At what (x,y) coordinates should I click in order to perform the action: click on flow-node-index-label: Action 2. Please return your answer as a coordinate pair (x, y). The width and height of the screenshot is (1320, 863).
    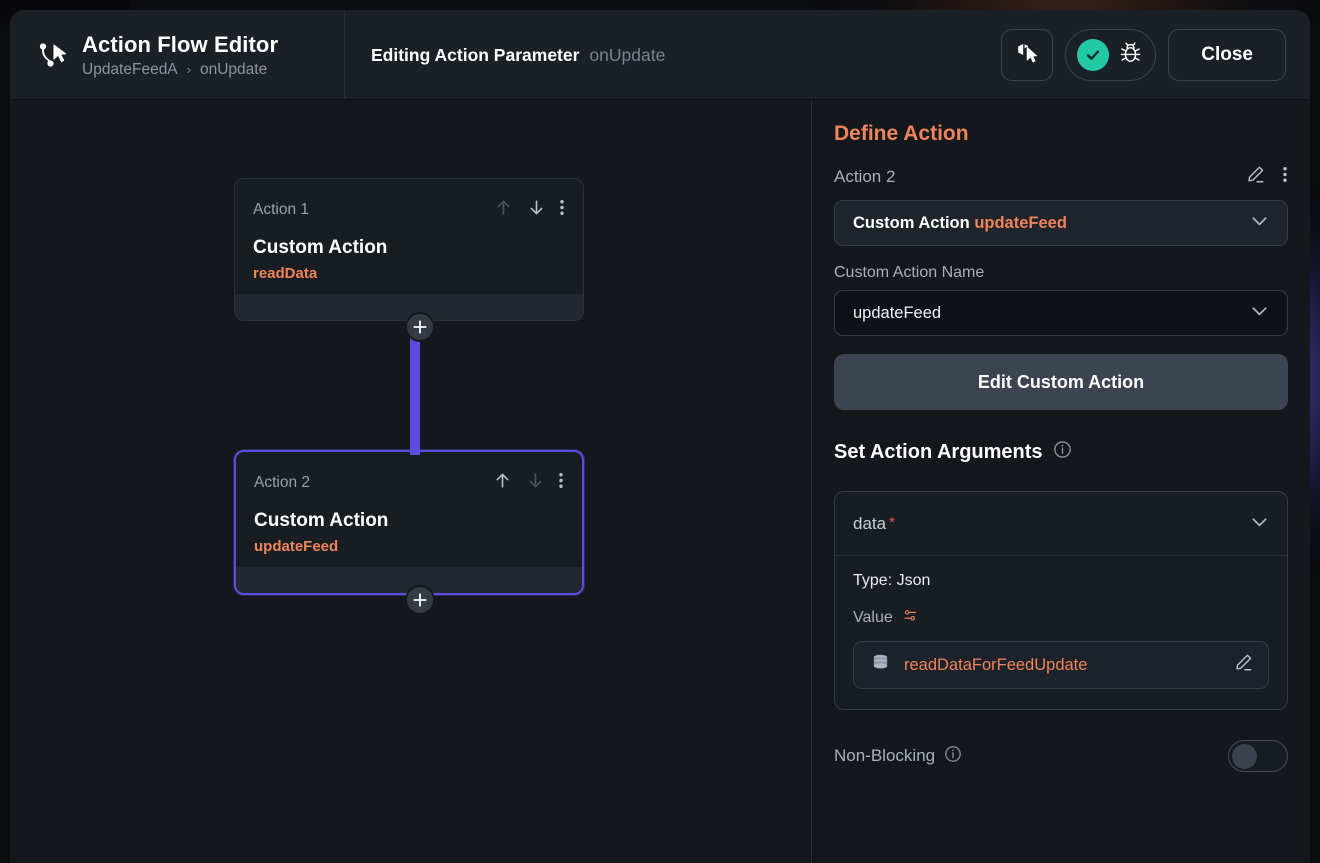
    Looking at the image, I should click on (282, 482).